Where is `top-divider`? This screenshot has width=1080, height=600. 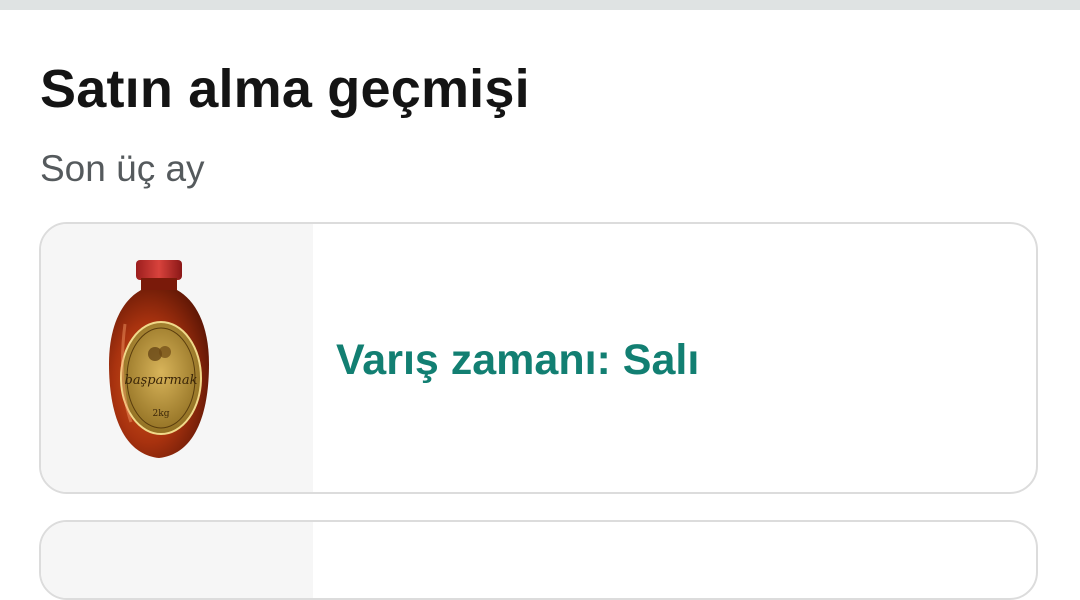 top-divider is located at coordinates (540, 5).